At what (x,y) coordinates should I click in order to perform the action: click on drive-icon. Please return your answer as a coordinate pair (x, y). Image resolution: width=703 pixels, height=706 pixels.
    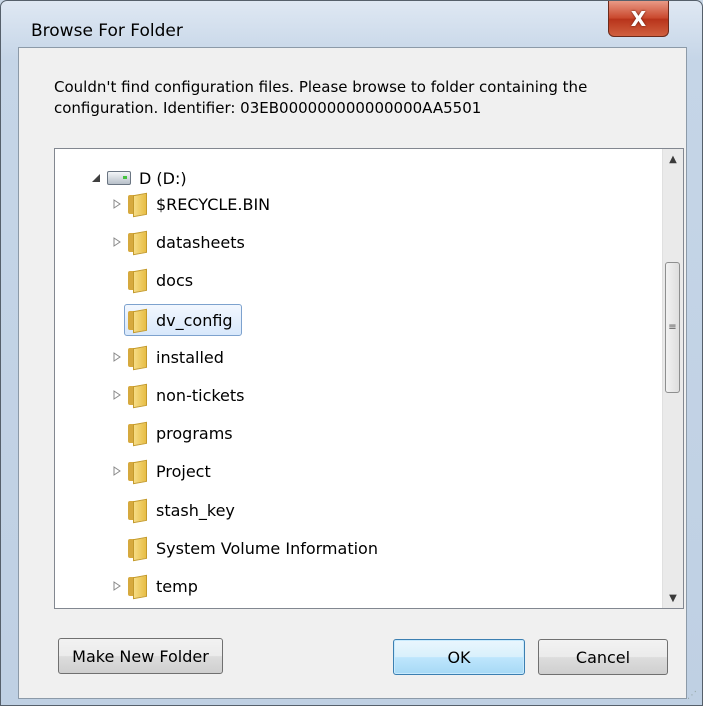
    Looking at the image, I should click on (119, 178).